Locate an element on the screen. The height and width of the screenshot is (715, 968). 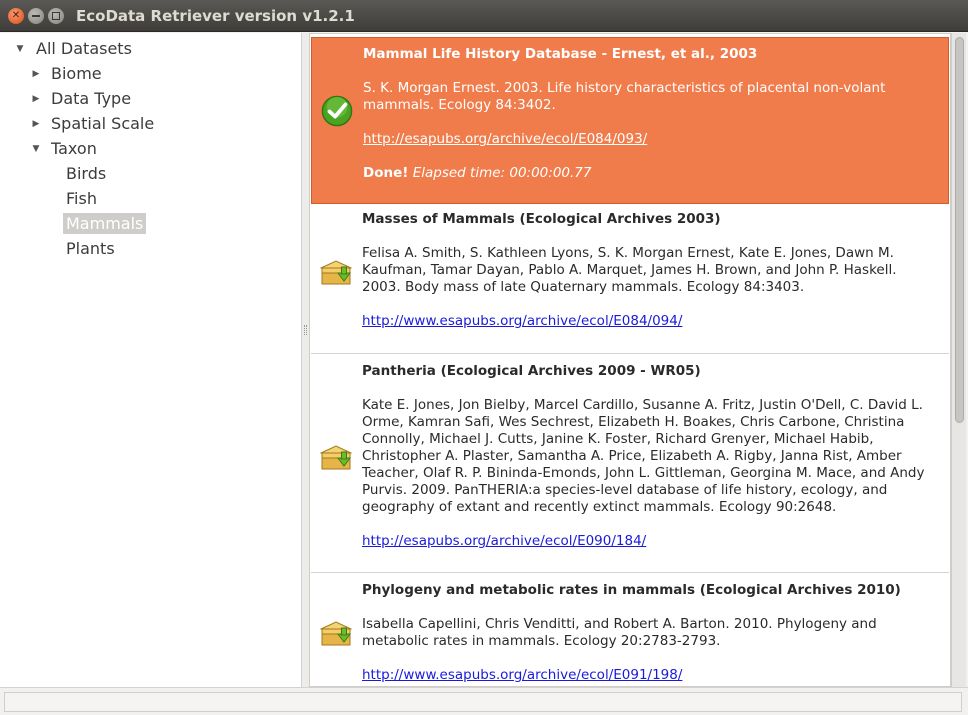
tree-item-label: Plants is located at coordinates (90, 248).